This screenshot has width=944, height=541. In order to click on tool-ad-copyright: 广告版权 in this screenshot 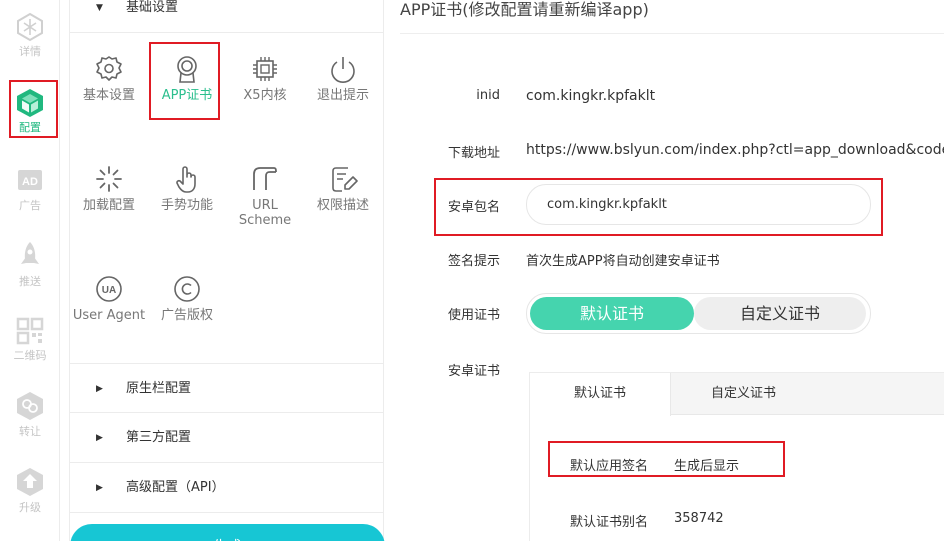, I will do `click(187, 298)`.